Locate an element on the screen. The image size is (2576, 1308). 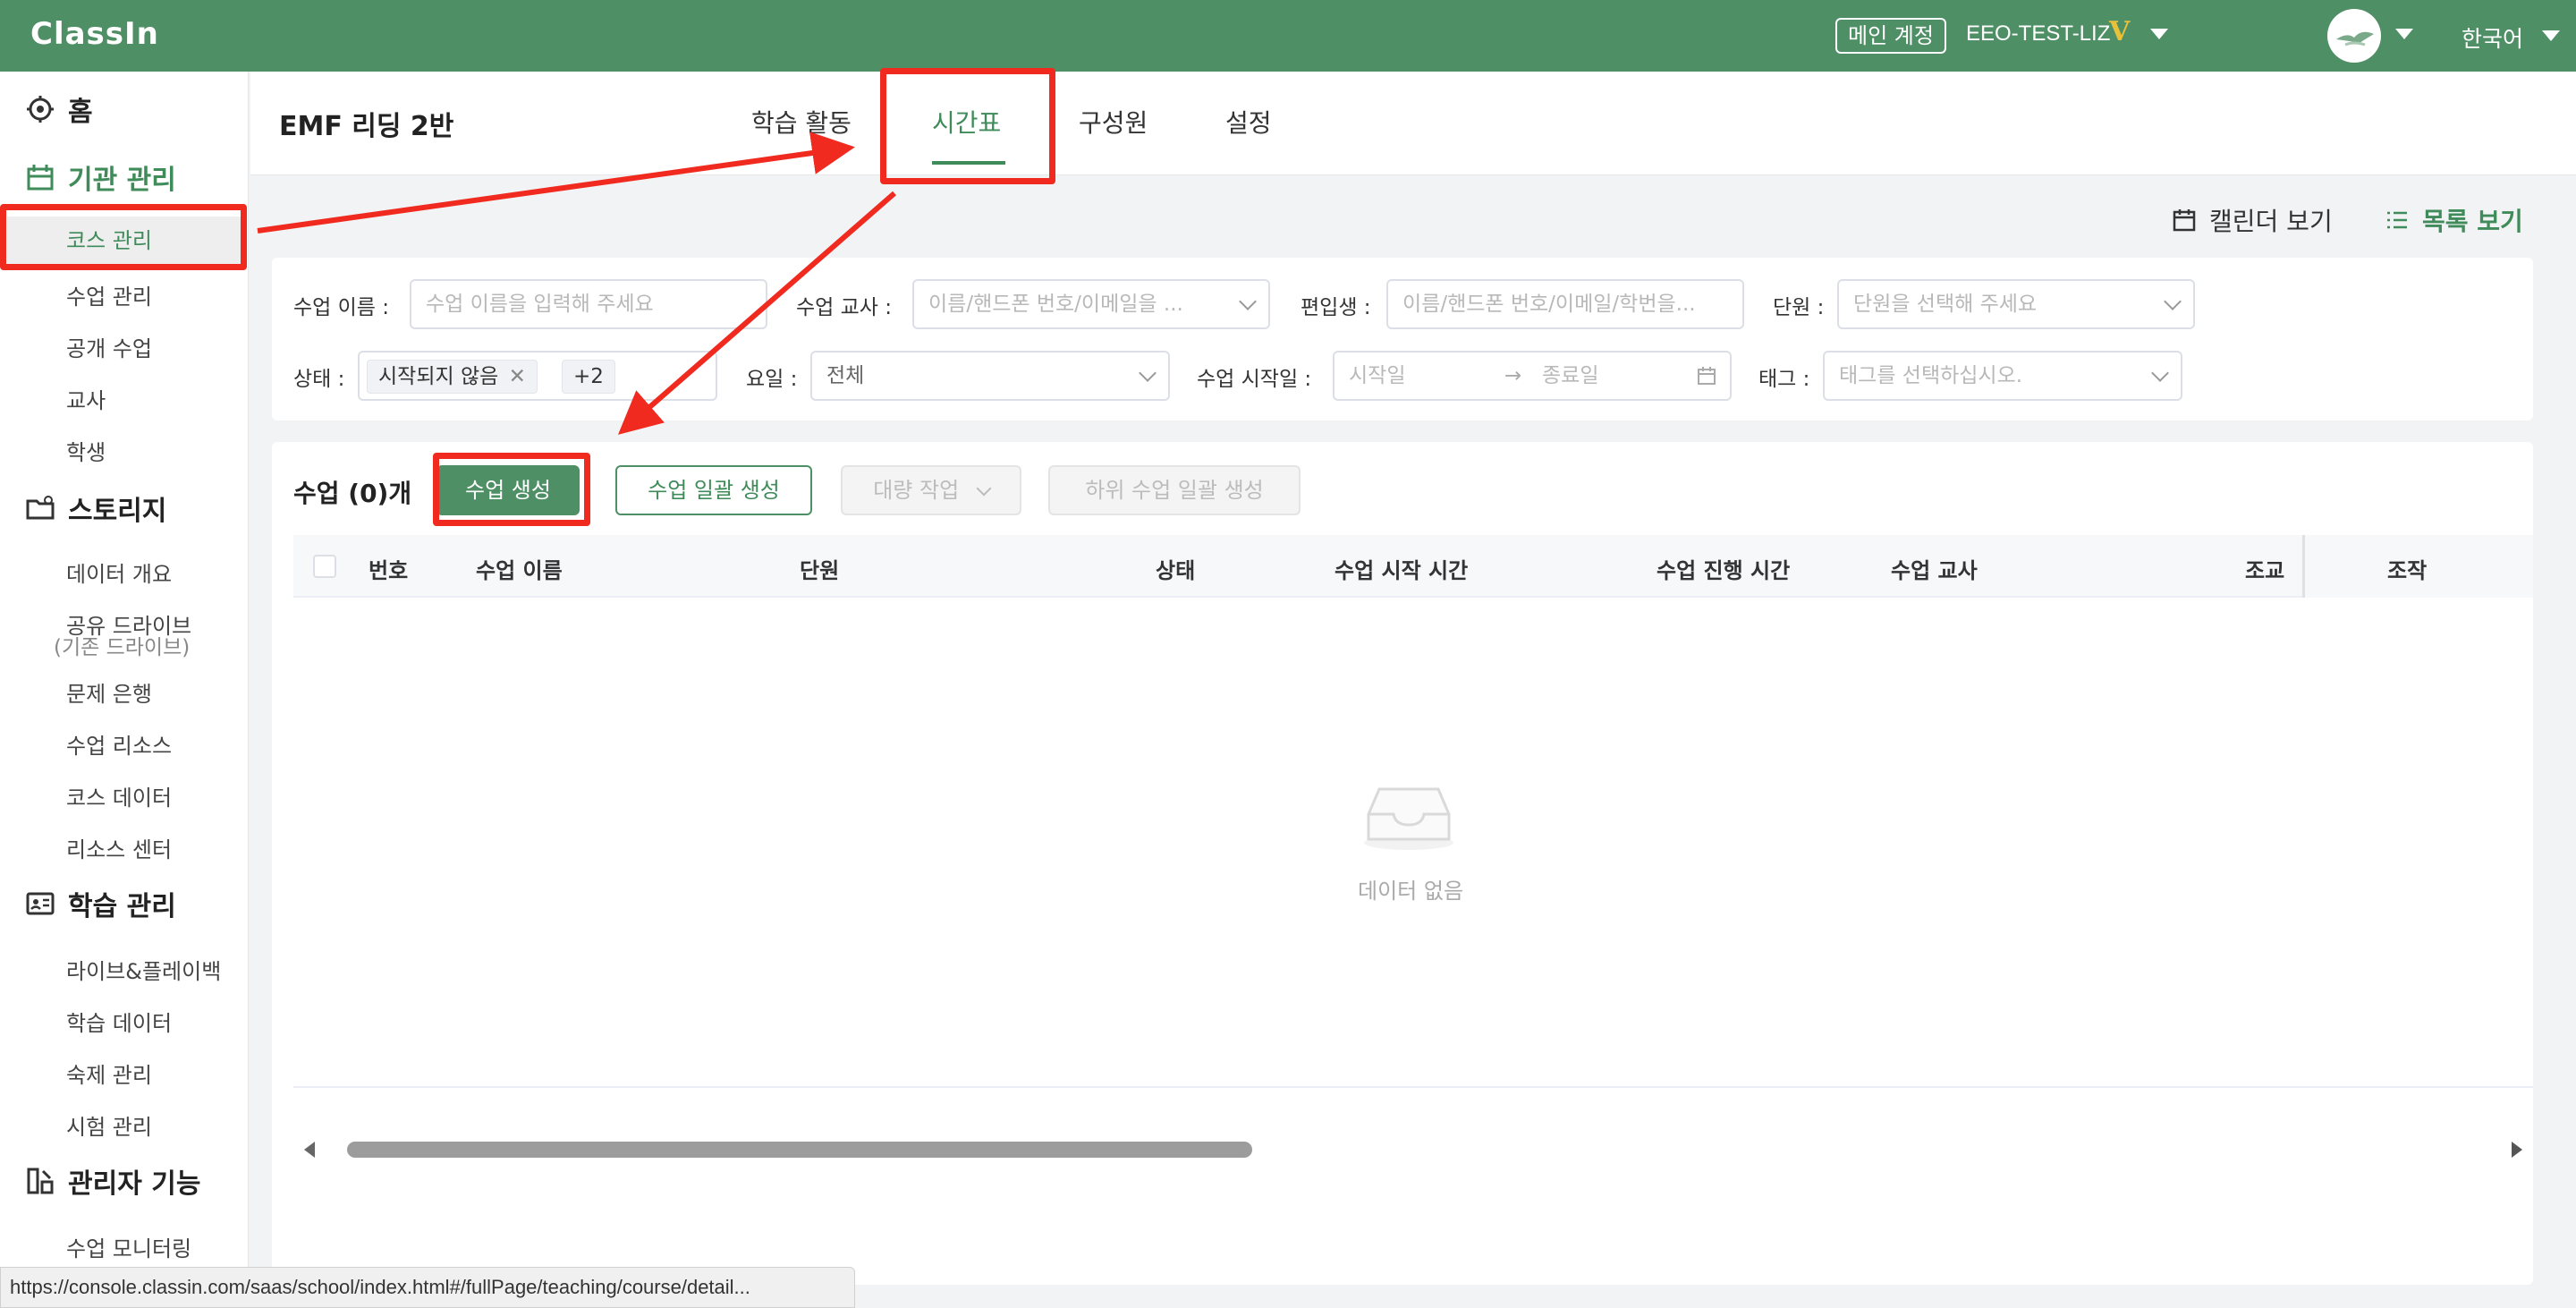
bulk-action-button: 대량 작업 is located at coordinates (931, 490).